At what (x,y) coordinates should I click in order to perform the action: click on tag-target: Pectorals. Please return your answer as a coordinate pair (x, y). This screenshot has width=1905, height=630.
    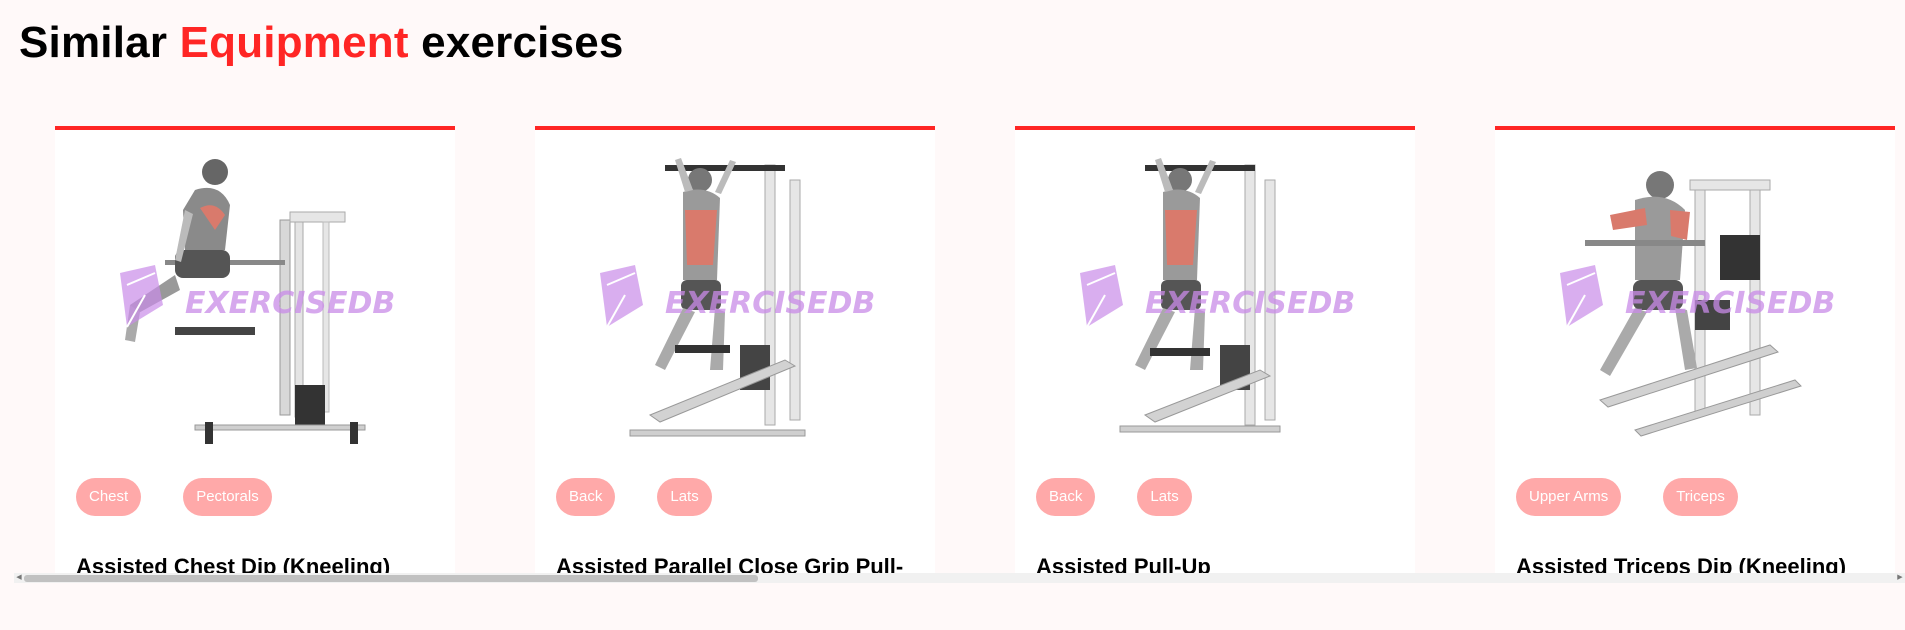
    Looking at the image, I should click on (227, 497).